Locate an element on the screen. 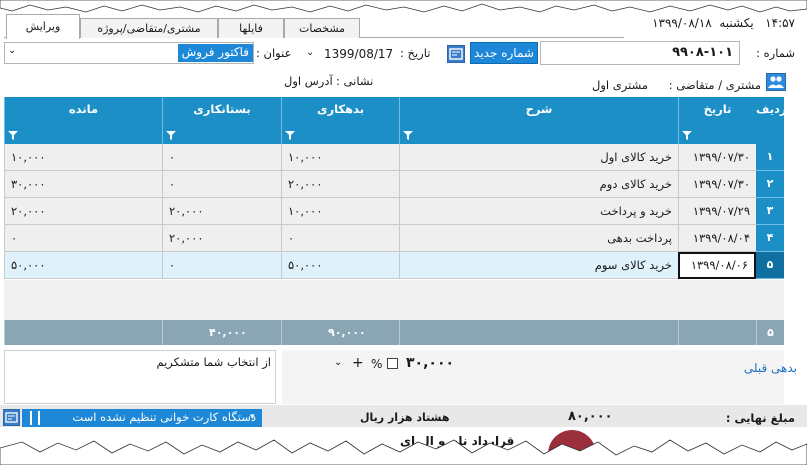 The image size is (807, 465). table-row: ۴ ۱۳۹۹/۰۸/۰۴ پرداخت بدهی ۰ ۲۰,۰۰۰ ۰ is located at coordinates (394, 238).